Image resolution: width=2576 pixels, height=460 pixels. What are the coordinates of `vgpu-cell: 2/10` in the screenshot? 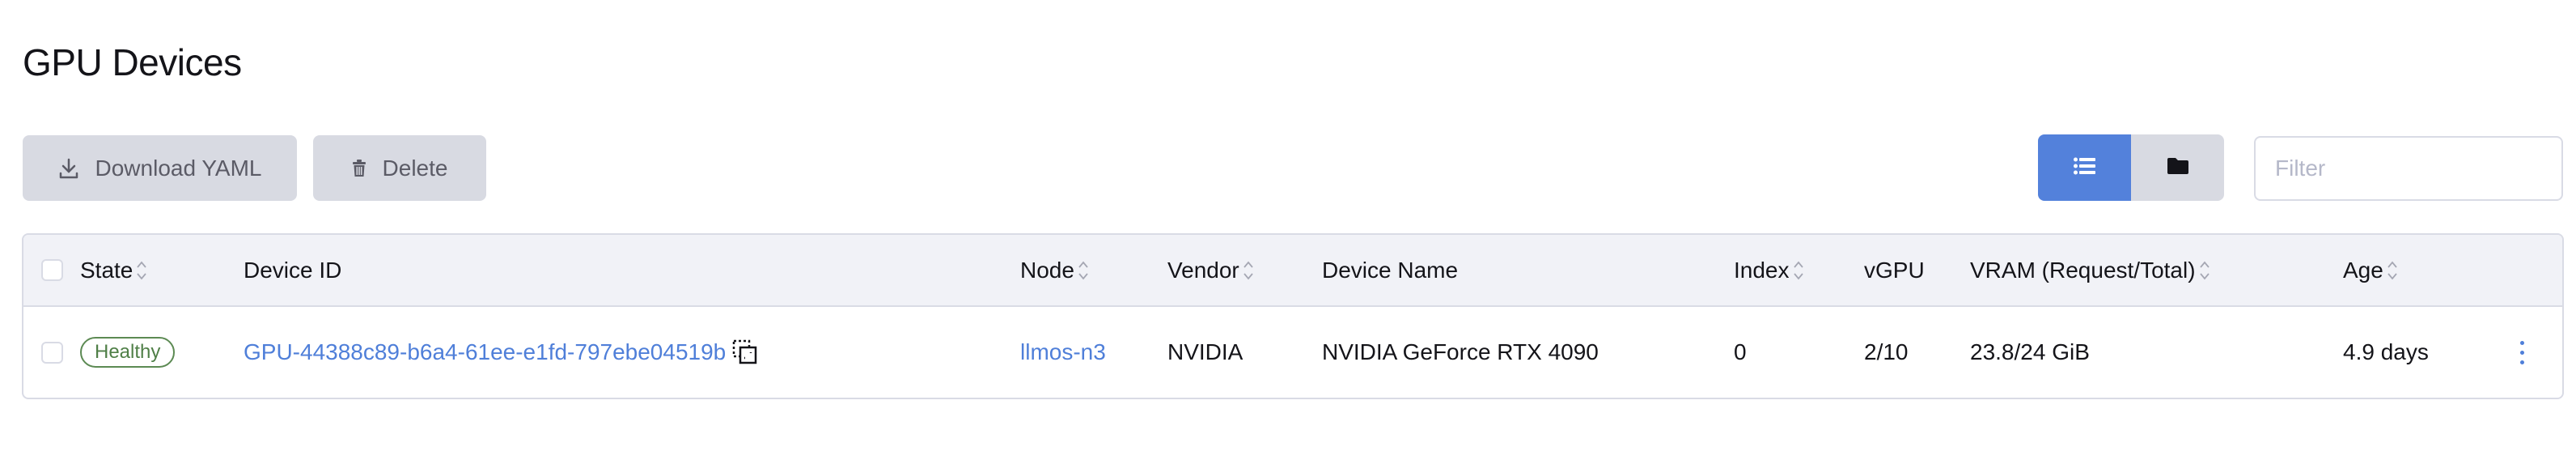 It's located at (1886, 351).